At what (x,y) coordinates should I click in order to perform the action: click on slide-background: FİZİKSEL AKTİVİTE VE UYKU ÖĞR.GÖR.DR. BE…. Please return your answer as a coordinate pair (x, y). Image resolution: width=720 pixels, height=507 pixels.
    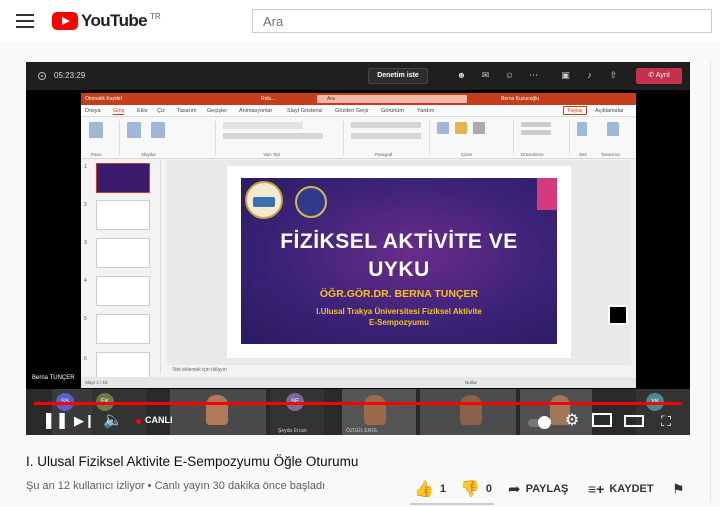
    Looking at the image, I should click on (399, 261).